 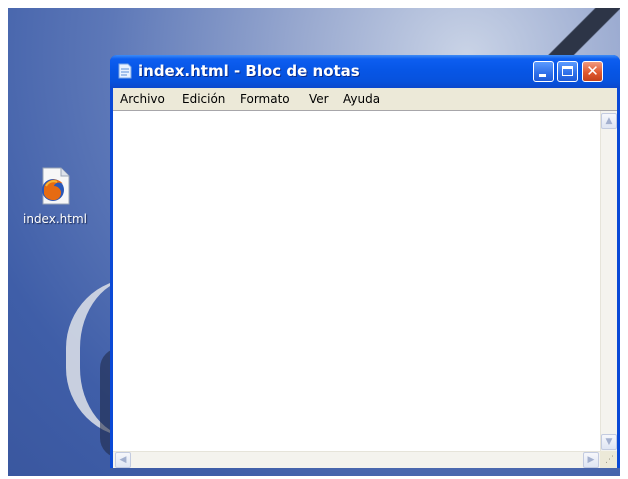 I want to click on horizontal-scrollbar: ◀ ▶, so click(x=356, y=459).